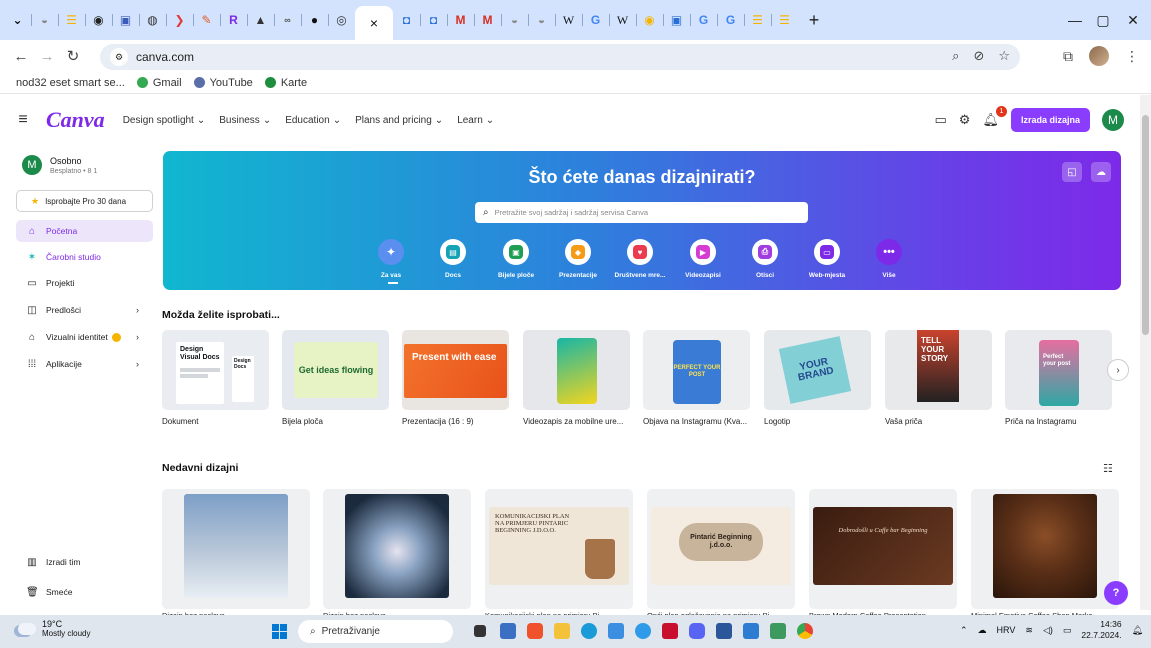  Describe the element at coordinates (341, 20) in the screenshot. I see `tab-pinned: ◎` at that location.